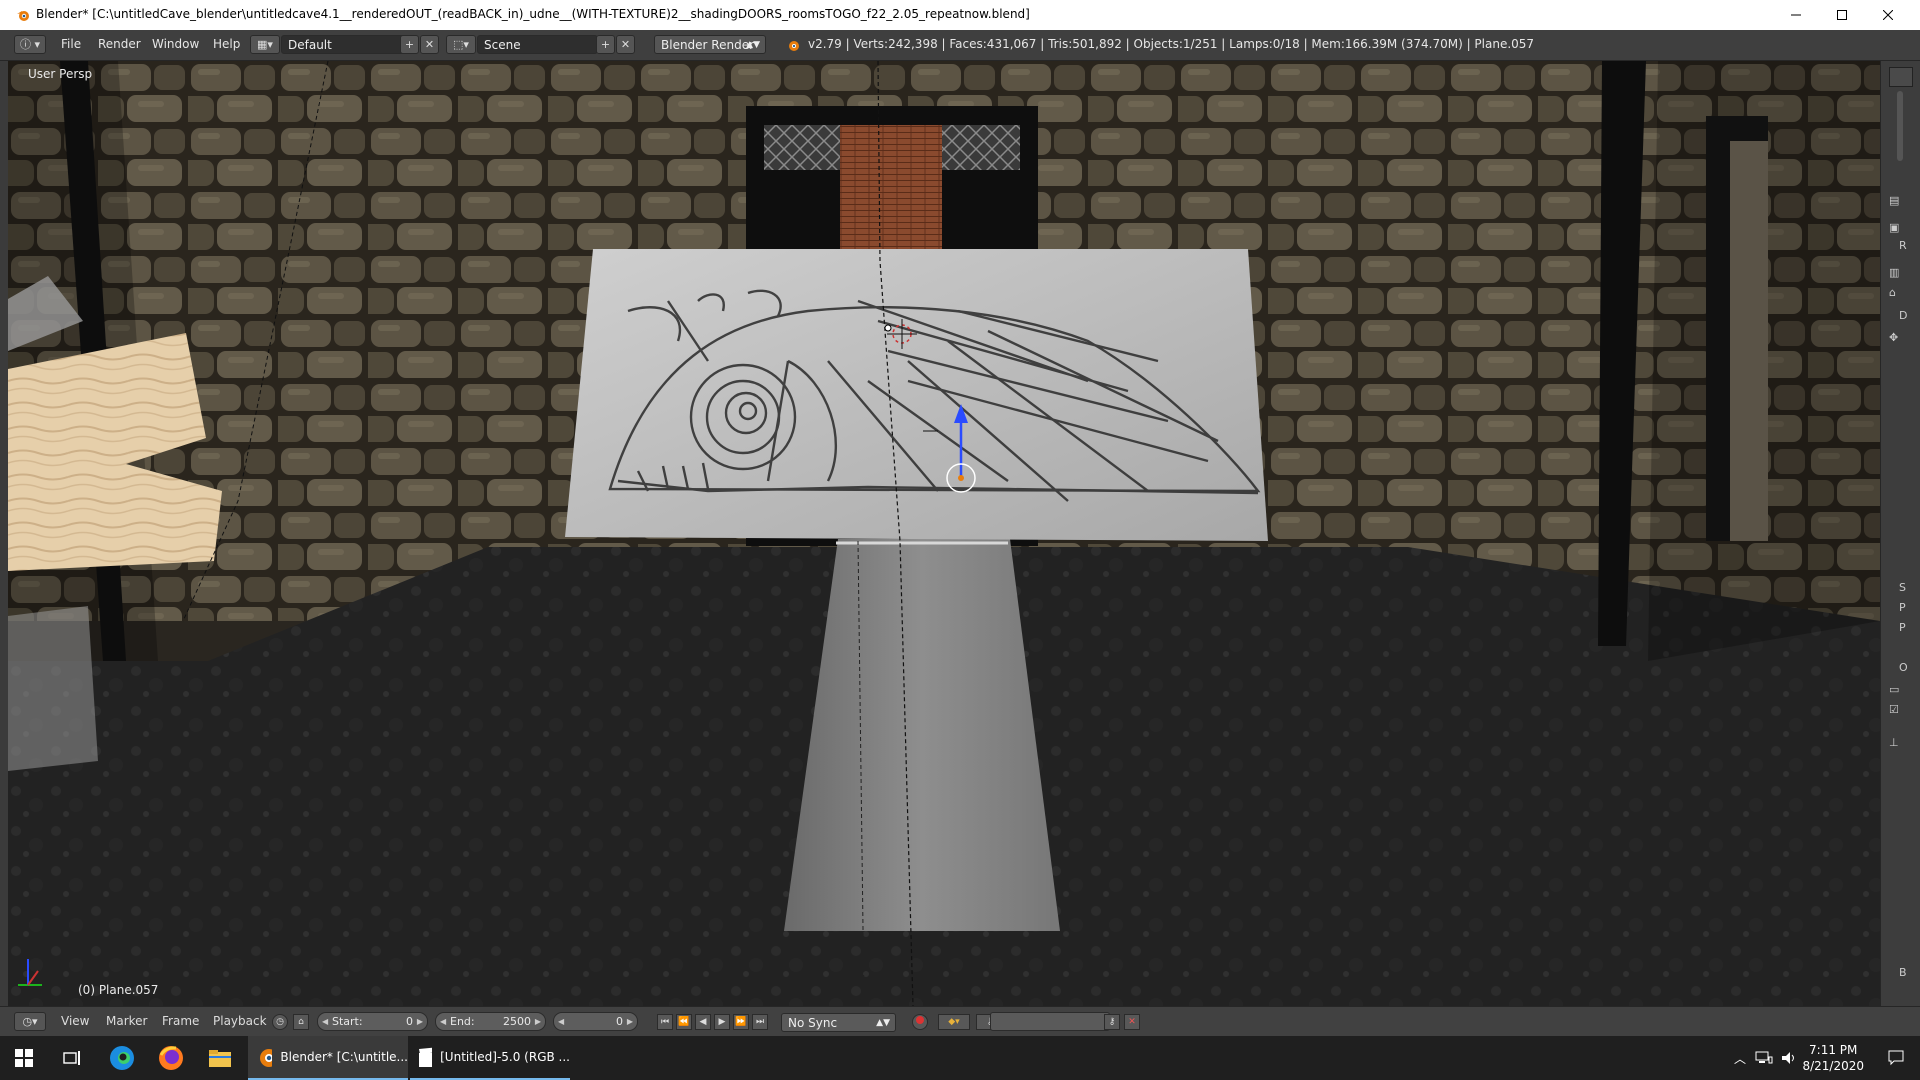 This screenshot has width=1920, height=1080. I want to click on remove-scene-button: ✕, so click(625, 44).